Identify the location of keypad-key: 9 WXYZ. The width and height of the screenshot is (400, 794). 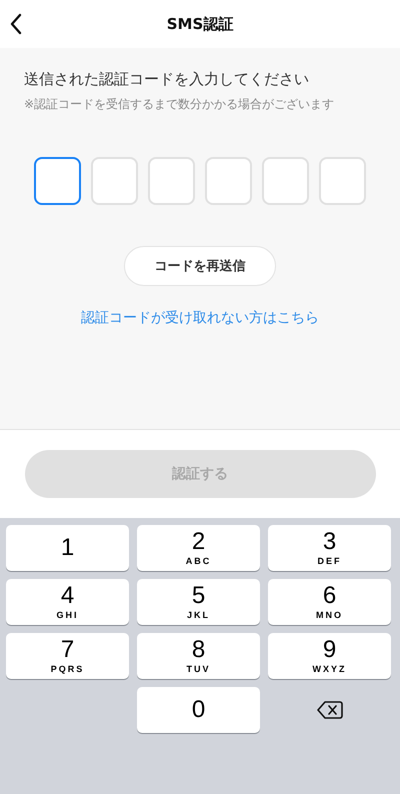
(329, 656).